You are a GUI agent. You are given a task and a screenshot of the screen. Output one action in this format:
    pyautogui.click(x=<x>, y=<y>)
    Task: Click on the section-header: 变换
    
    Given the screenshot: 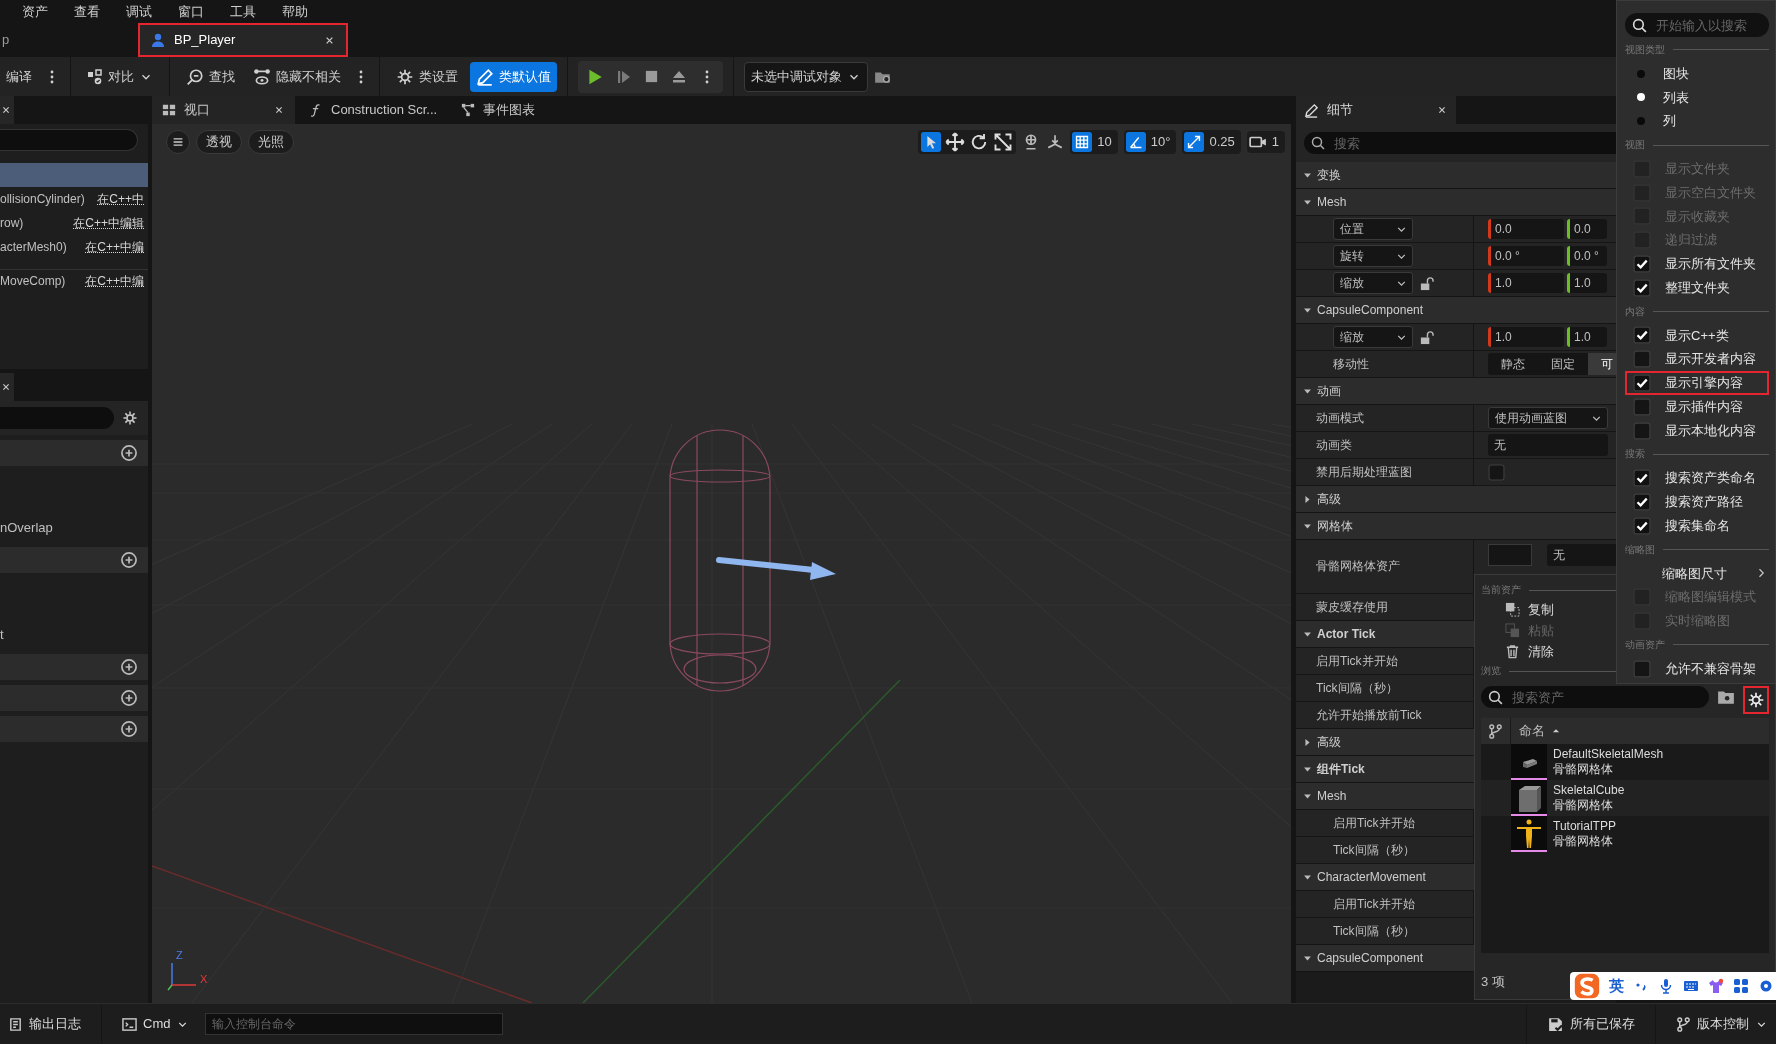 What is the action you would take?
    pyautogui.click(x=1329, y=175)
    